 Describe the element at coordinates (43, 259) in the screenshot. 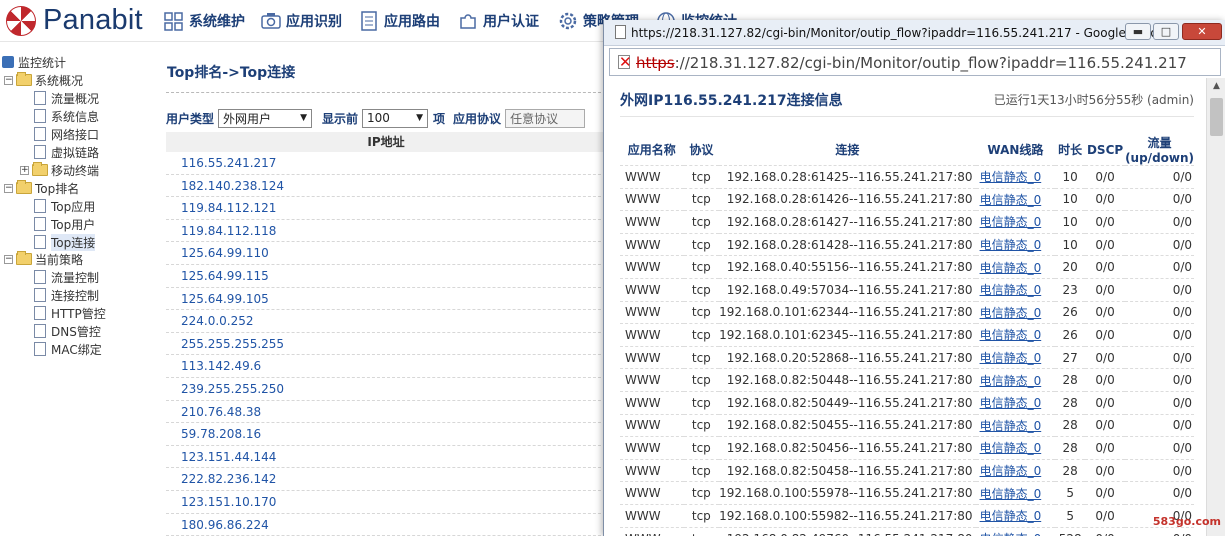

I see `tree-group-current-policy: − 当前策略` at that location.